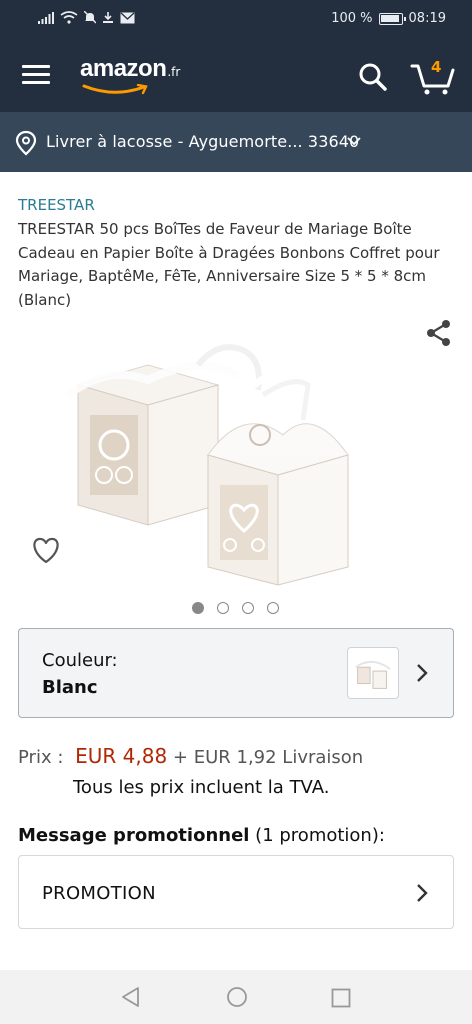 The image size is (472, 1024). Describe the element at coordinates (236, 19) in the screenshot. I see `status-bar: 100 % 08:19` at that location.